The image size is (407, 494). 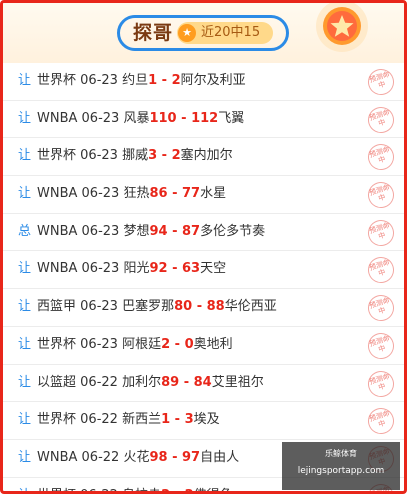 I want to click on away-team: 塞内加尔, so click(x=206, y=156).